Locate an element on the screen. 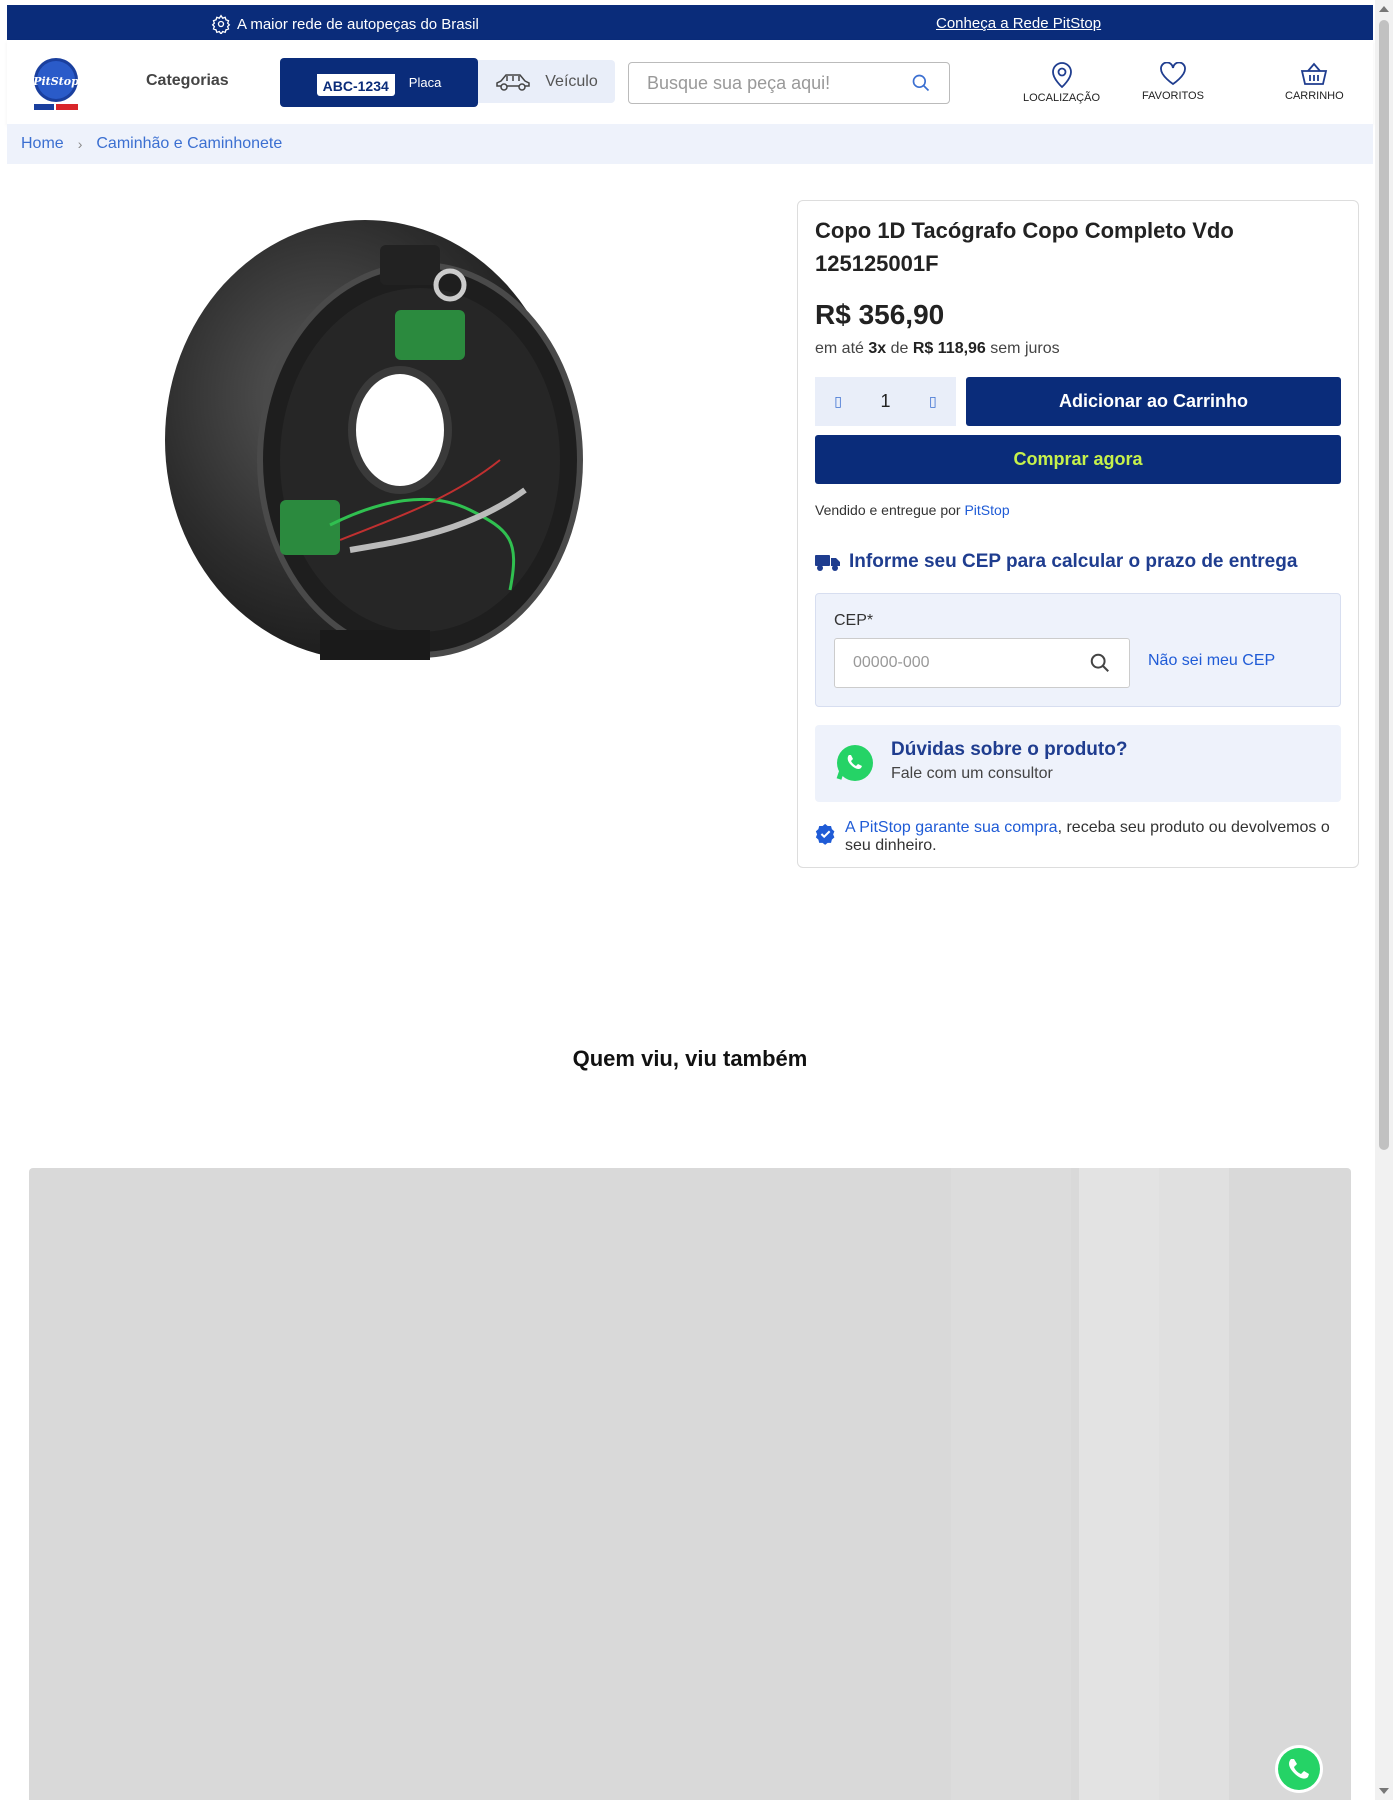 This screenshot has width=1393, height=1800. cep-input-wrapper is located at coordinates (982, 663).